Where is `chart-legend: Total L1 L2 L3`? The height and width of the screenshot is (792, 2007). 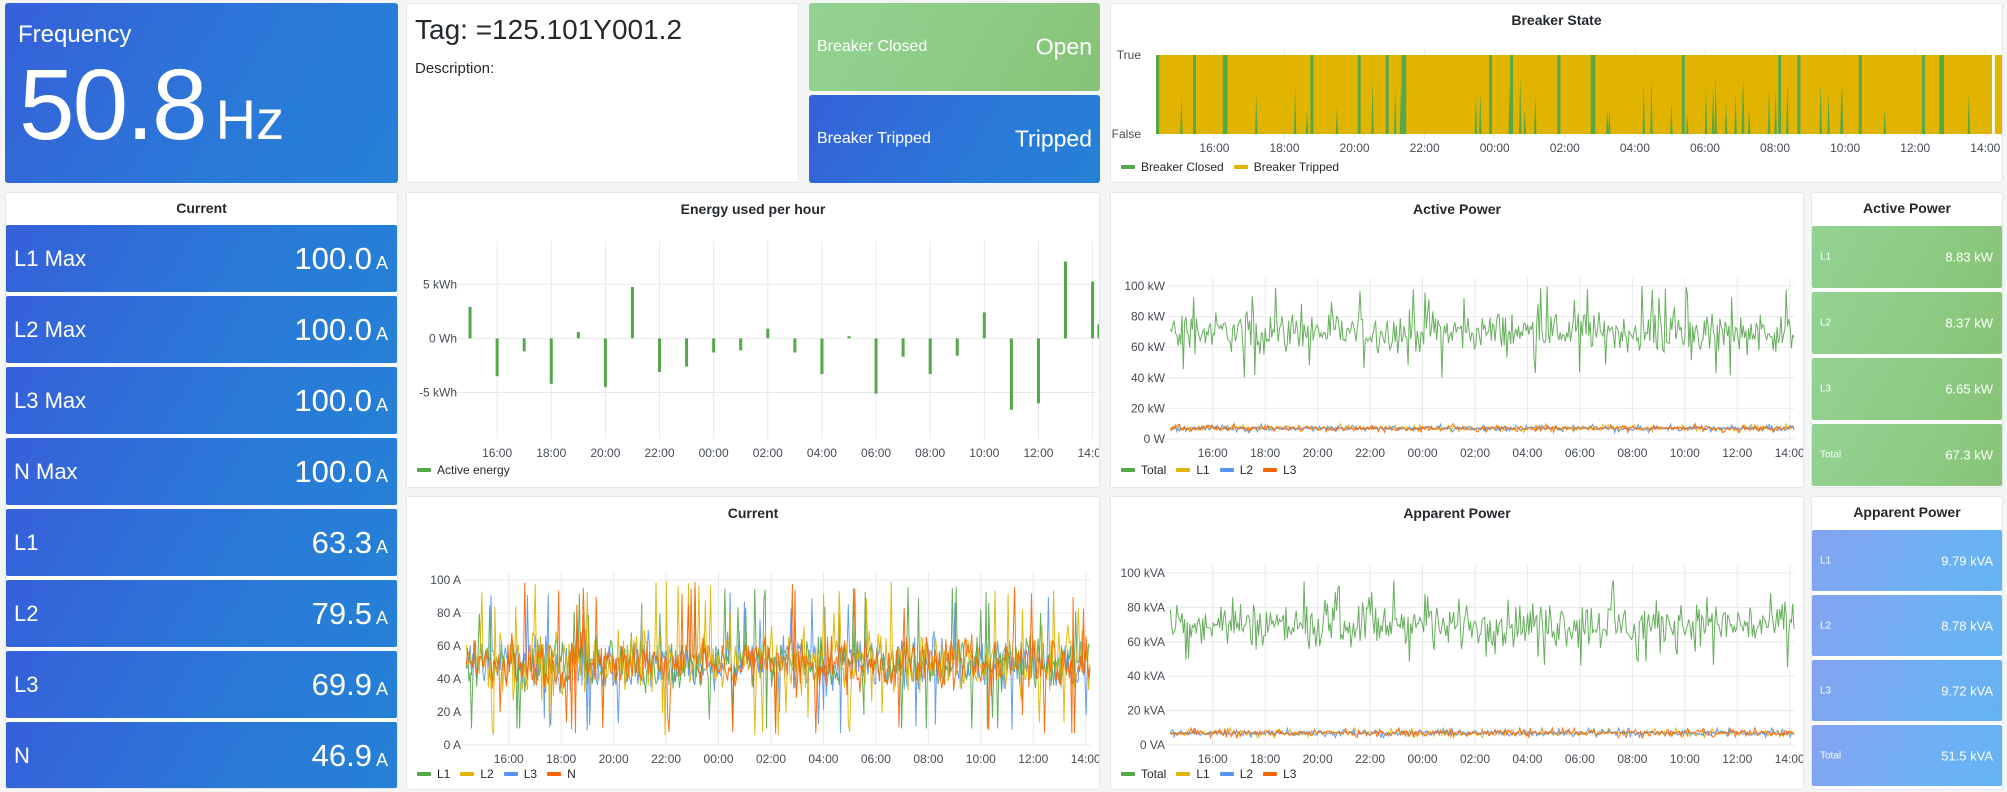
chart-legend: Total L1 L2 L3 is located at coordinates (1208, 470).